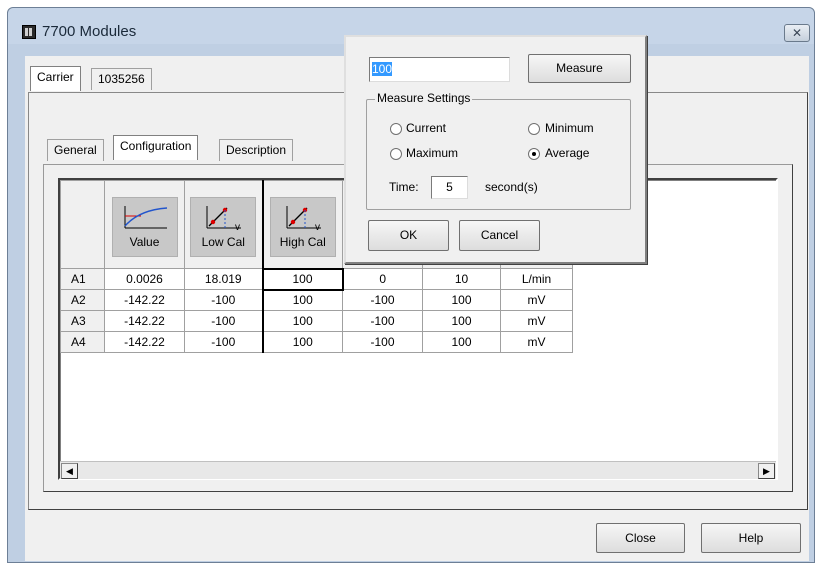 The width and height of the screenshot is (819, 567). I want to click on app-icon, so click(29, 32).